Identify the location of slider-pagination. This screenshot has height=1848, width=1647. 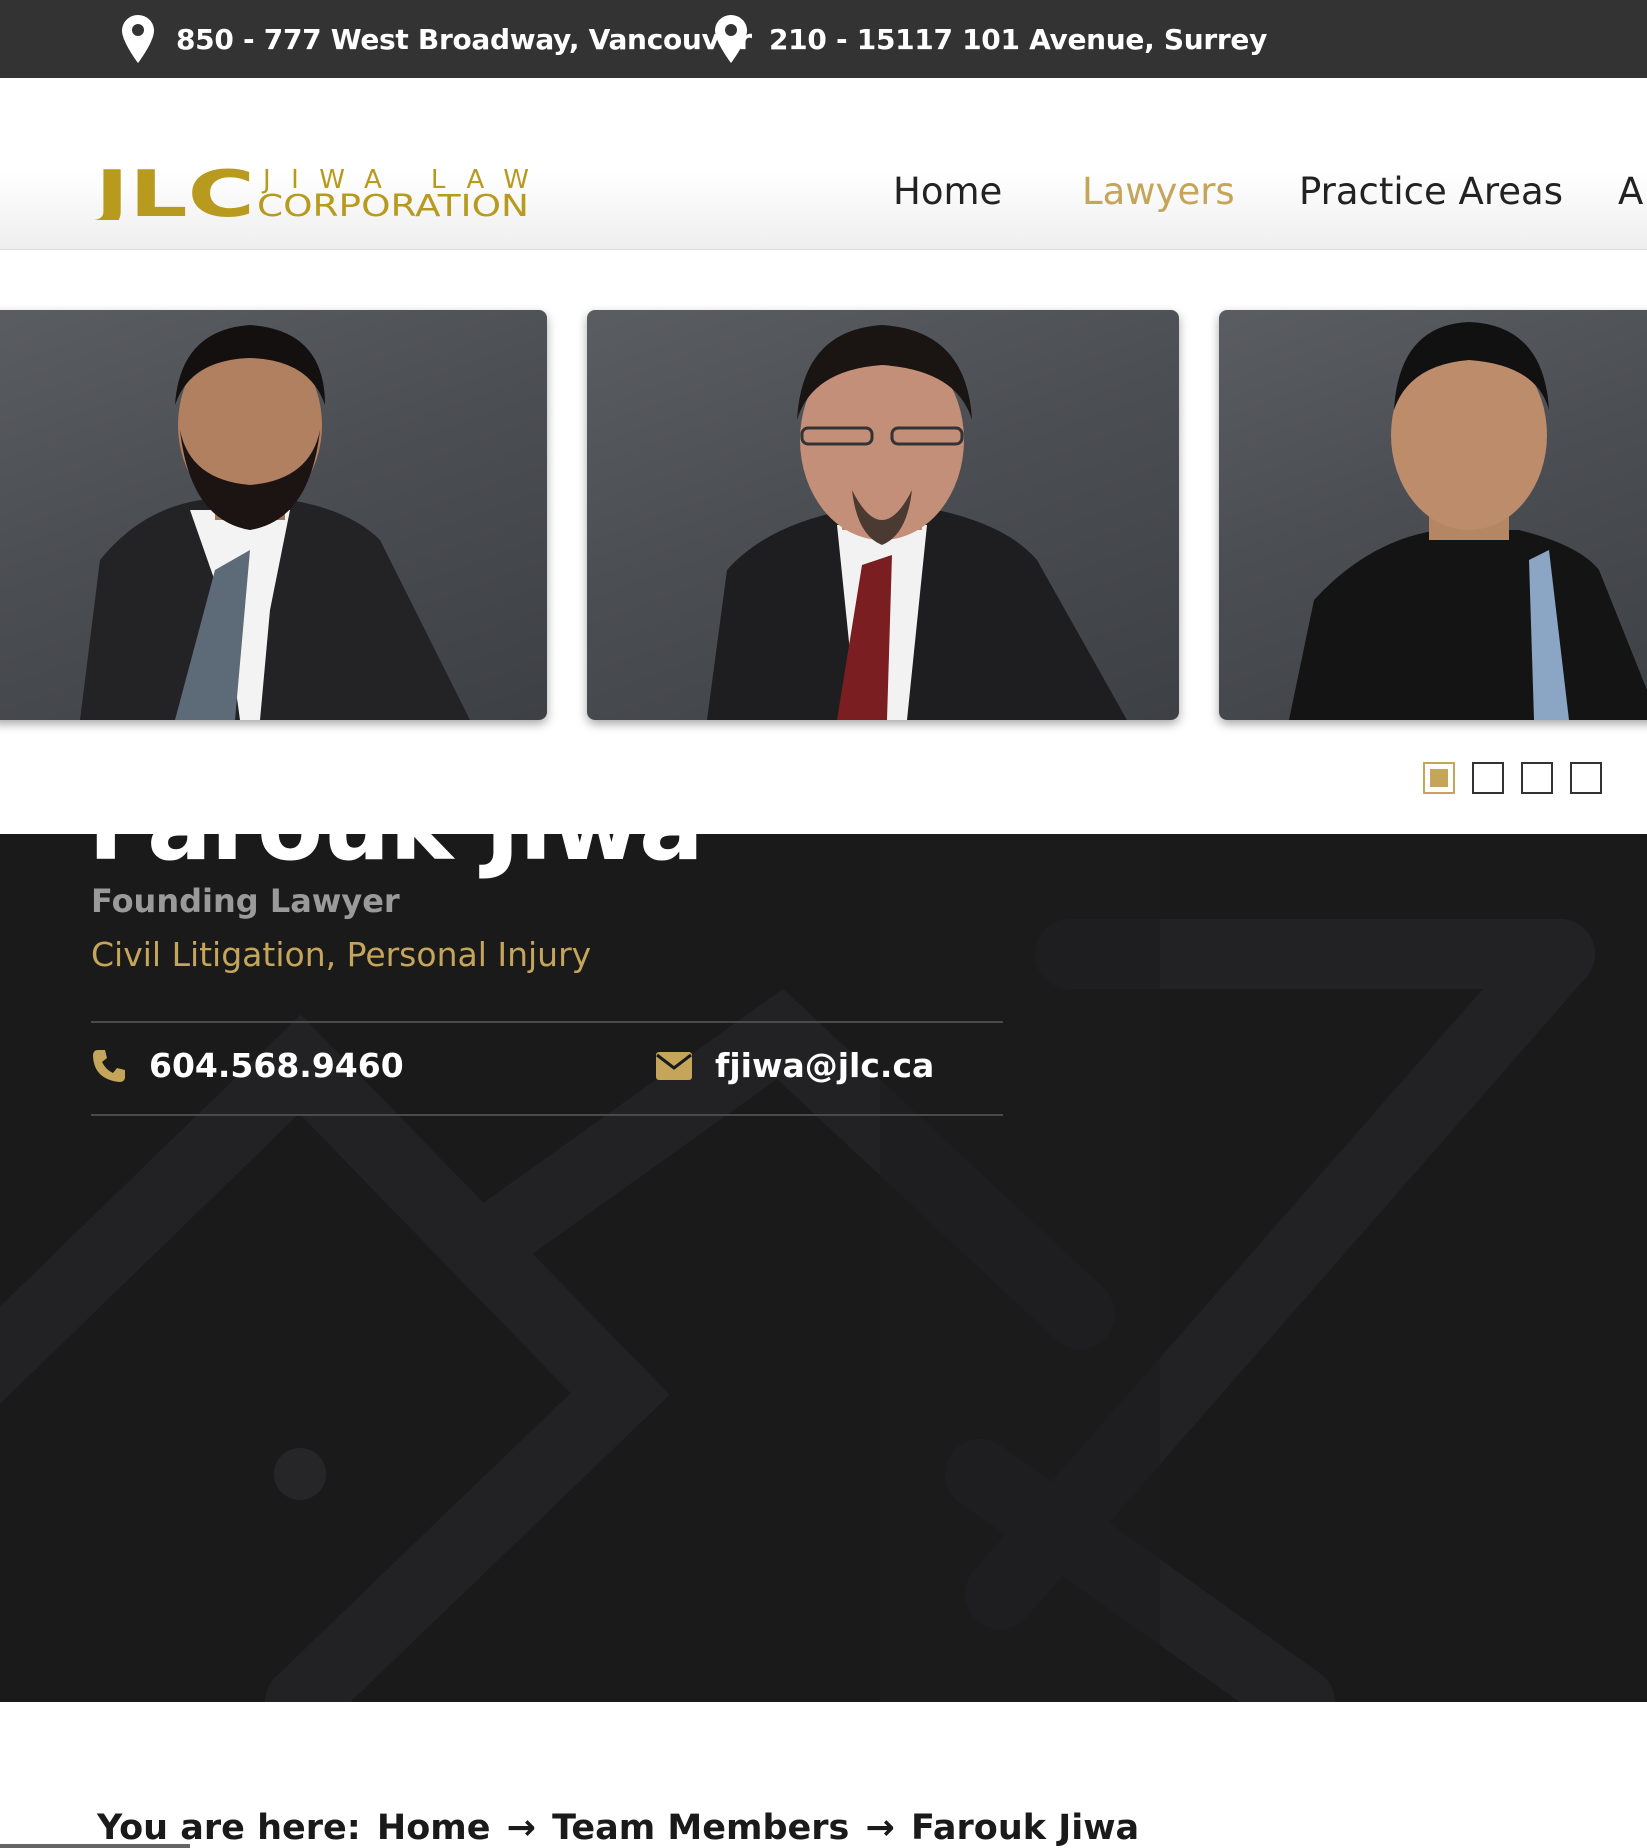
(1512, 778).